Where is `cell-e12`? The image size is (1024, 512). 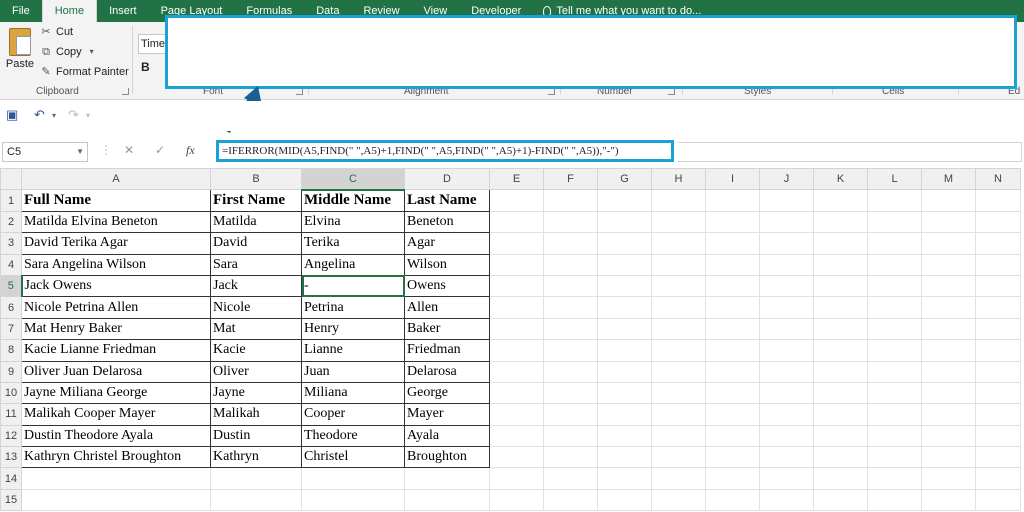 cell-e12 is located at coordinates (516, 436).